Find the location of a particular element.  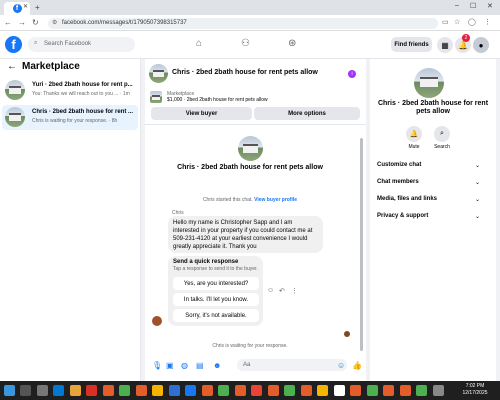

sticker-icon: ◍ is located at coordinates (184, 365).